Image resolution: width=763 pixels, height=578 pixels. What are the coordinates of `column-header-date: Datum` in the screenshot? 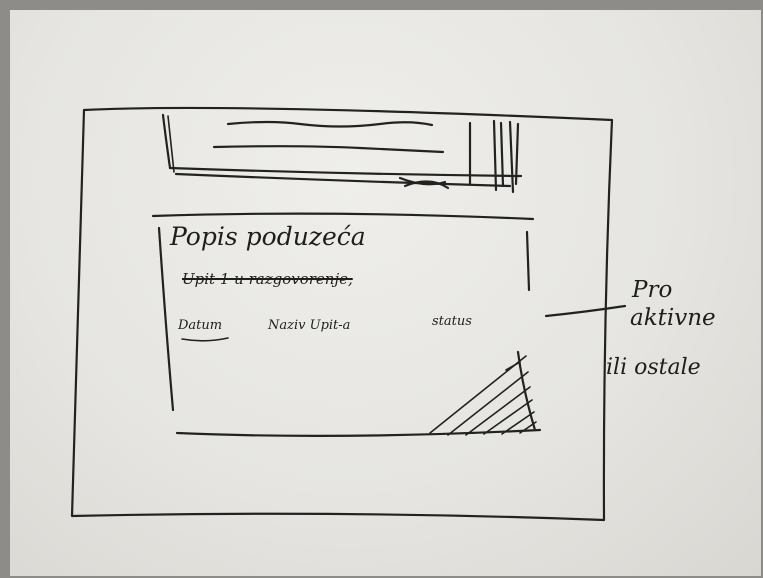 It's located at (200, 325).